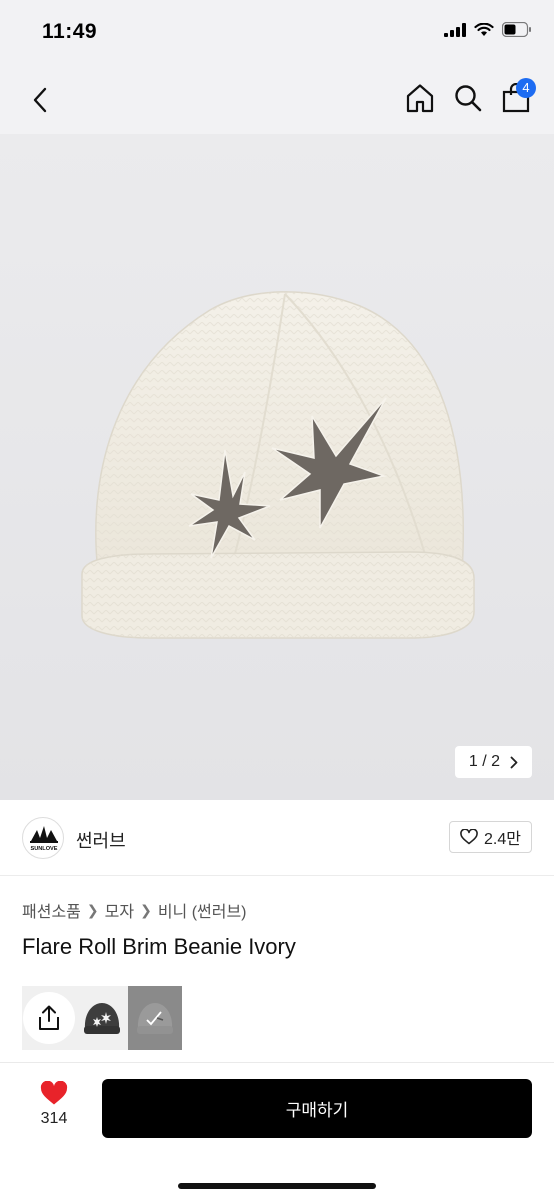 The height and width of the screenshot is (1200, 554). What do you see at coordinates (54, 1109) in the screenshot?
I see `product-like-button: 314` at bounding box center [54, 1109].